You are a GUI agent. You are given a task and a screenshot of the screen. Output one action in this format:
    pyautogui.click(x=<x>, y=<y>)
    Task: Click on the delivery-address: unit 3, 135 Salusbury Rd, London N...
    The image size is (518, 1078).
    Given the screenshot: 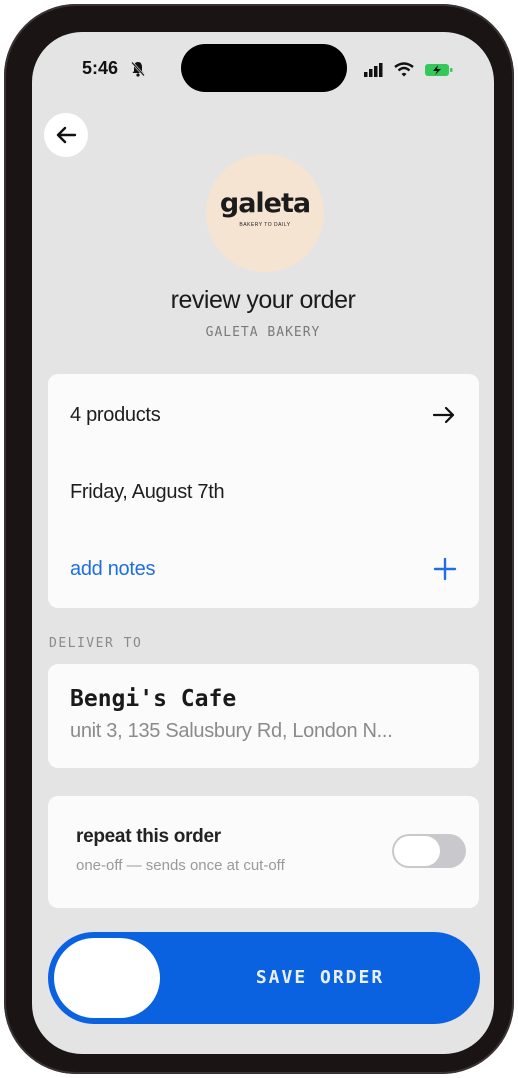 What is the action you would take?
    pyautogui.click(x=231, y=731)
    